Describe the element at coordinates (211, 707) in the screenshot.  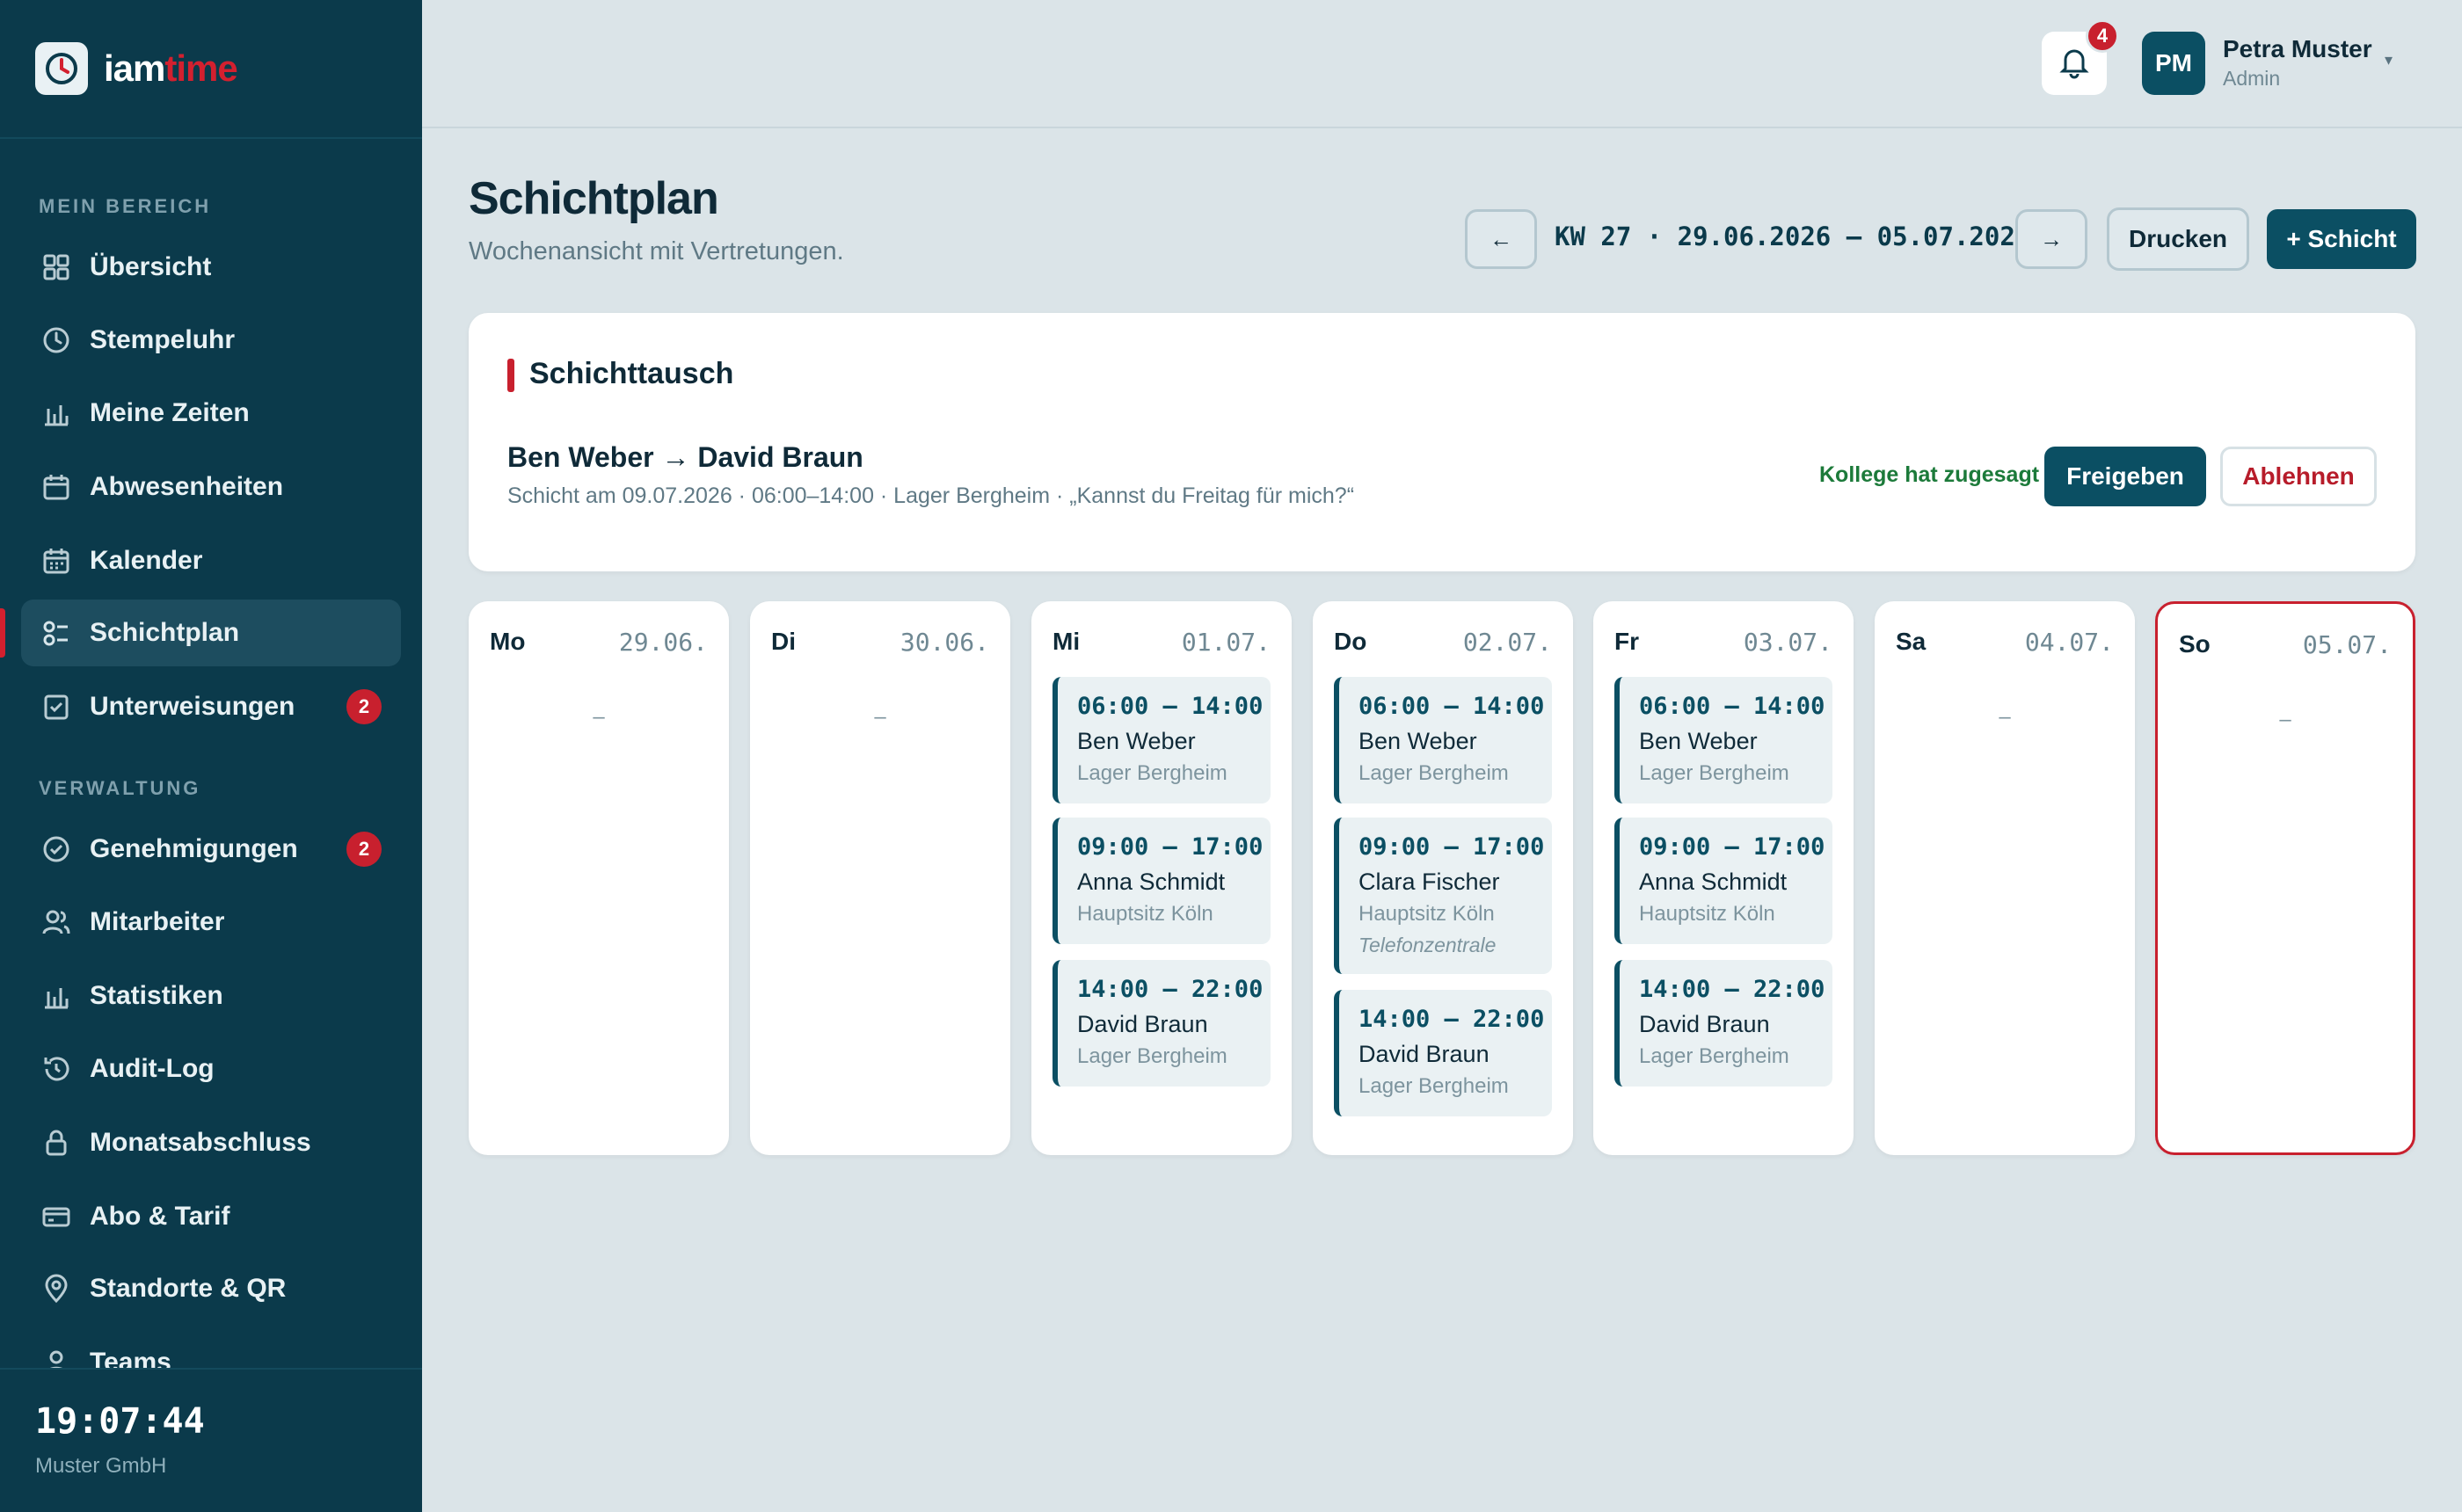
I see `sidebar-item-unterweisungen: Unterweisungen 2` at that location.